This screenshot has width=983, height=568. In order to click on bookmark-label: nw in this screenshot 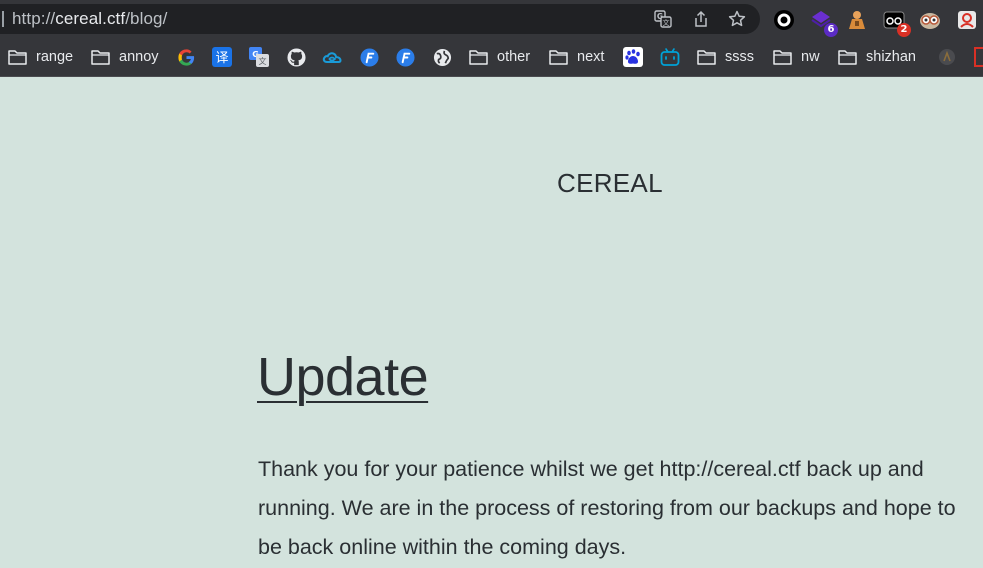, I will do `click(810, 57)`.